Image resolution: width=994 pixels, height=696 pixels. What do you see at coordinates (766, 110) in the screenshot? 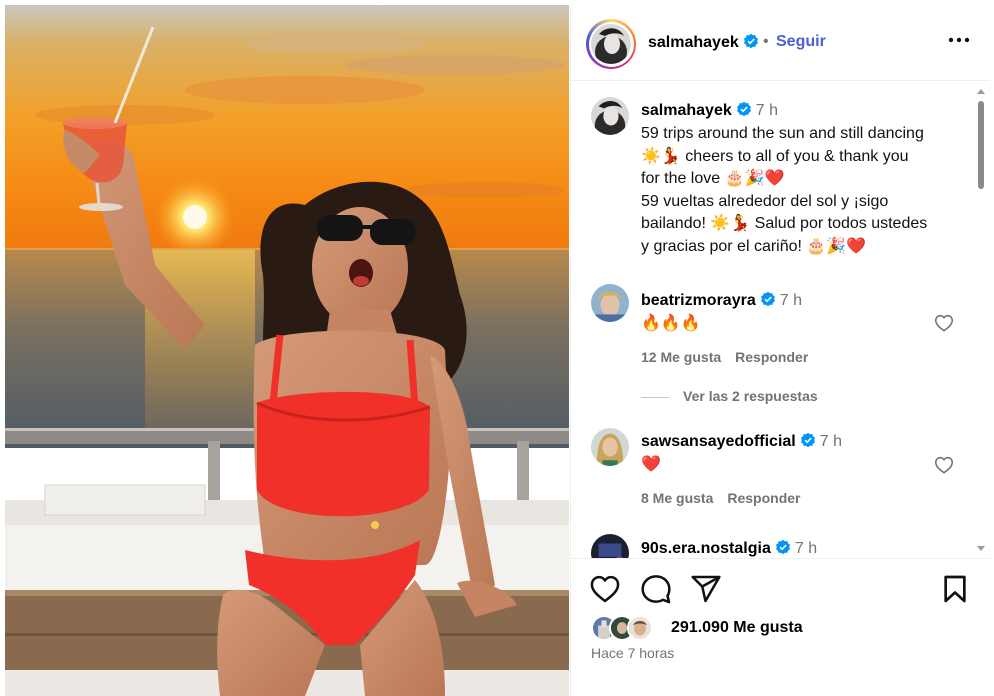
I see `caption-time: 7 h` at bounding box center [766, 110].